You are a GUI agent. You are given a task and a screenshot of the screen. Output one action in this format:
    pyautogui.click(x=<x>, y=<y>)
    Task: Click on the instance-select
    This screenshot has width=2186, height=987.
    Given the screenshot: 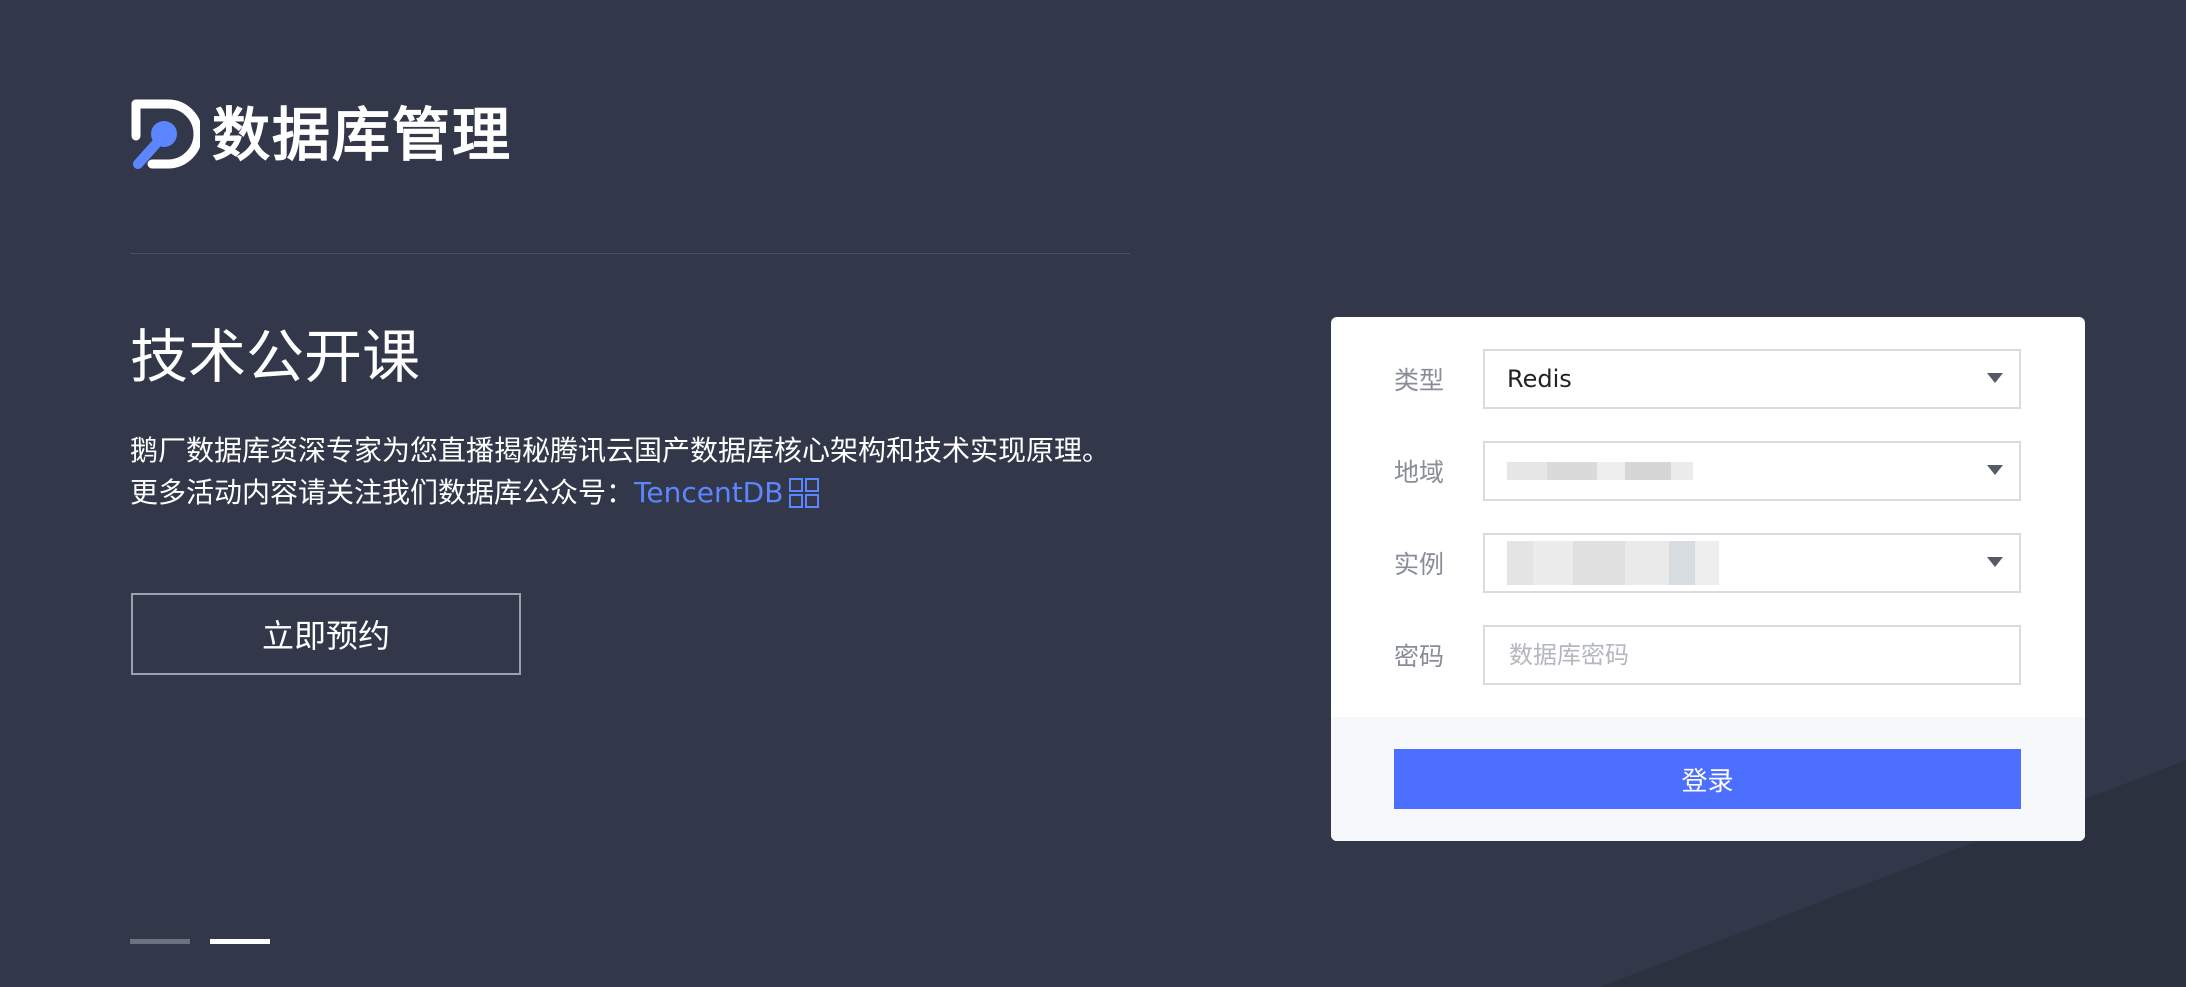 What is the action you would take?
    pyautogui.click(x=1752, y=563)
    